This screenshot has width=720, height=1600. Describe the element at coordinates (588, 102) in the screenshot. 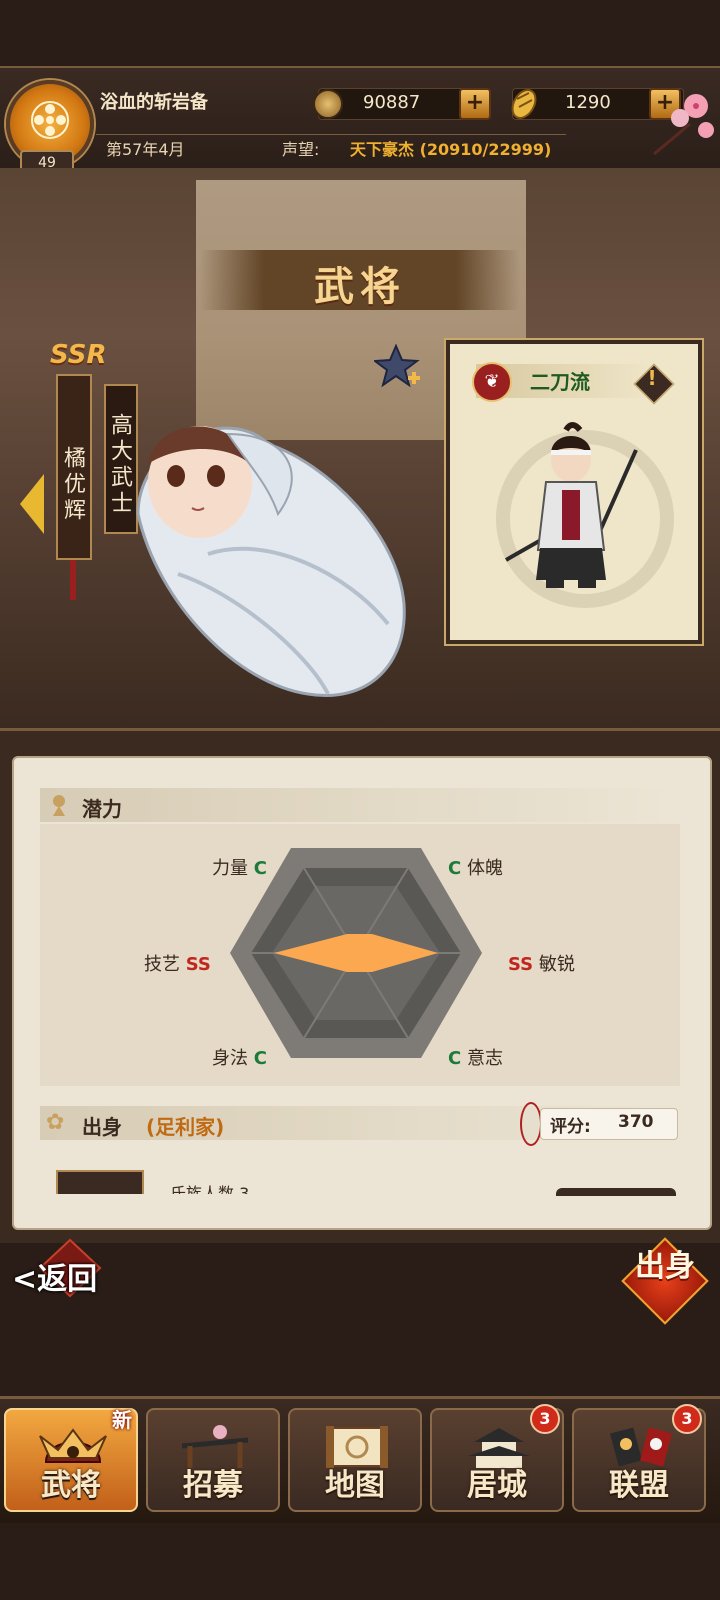

I see `gold-value: 1290` at that location.